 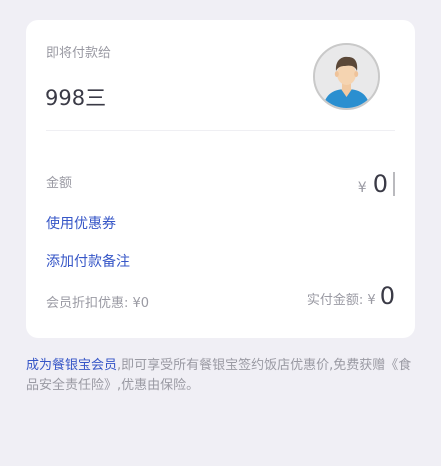 I want to click on amount-input: ¥ 0, so click(x=376, y=184).